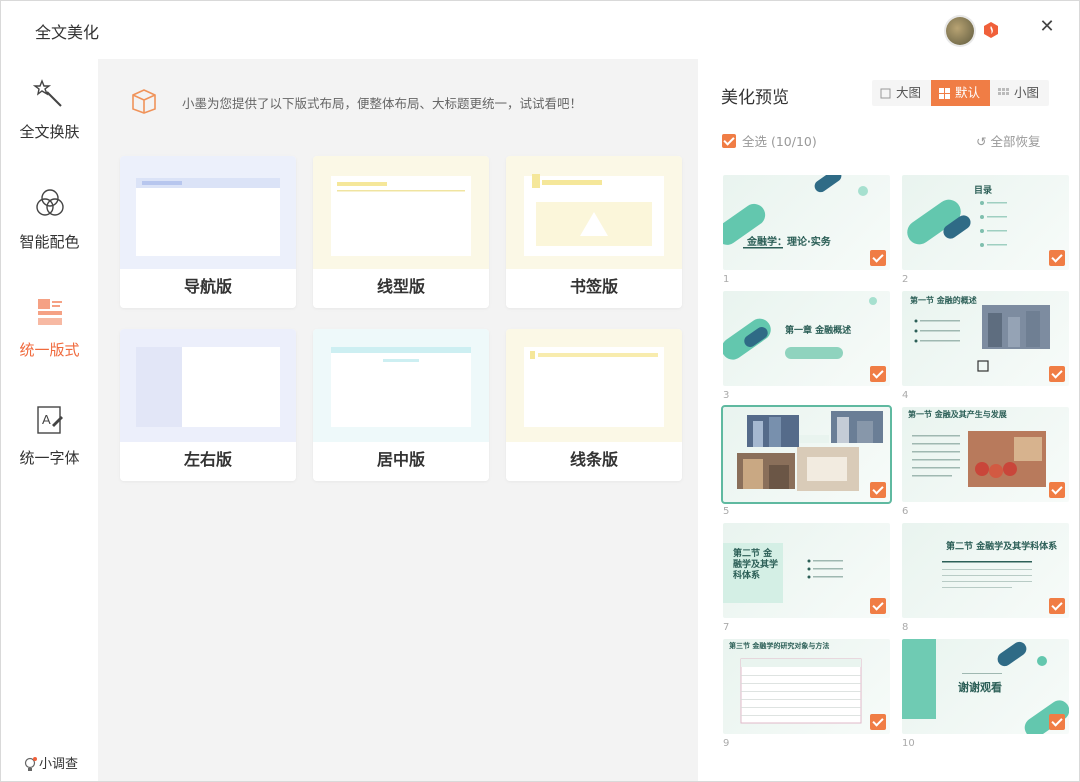  Describe the element at coordinates (1015, 141) in the screenshot. I see `restore-all-label: 全部恢复` at that location.